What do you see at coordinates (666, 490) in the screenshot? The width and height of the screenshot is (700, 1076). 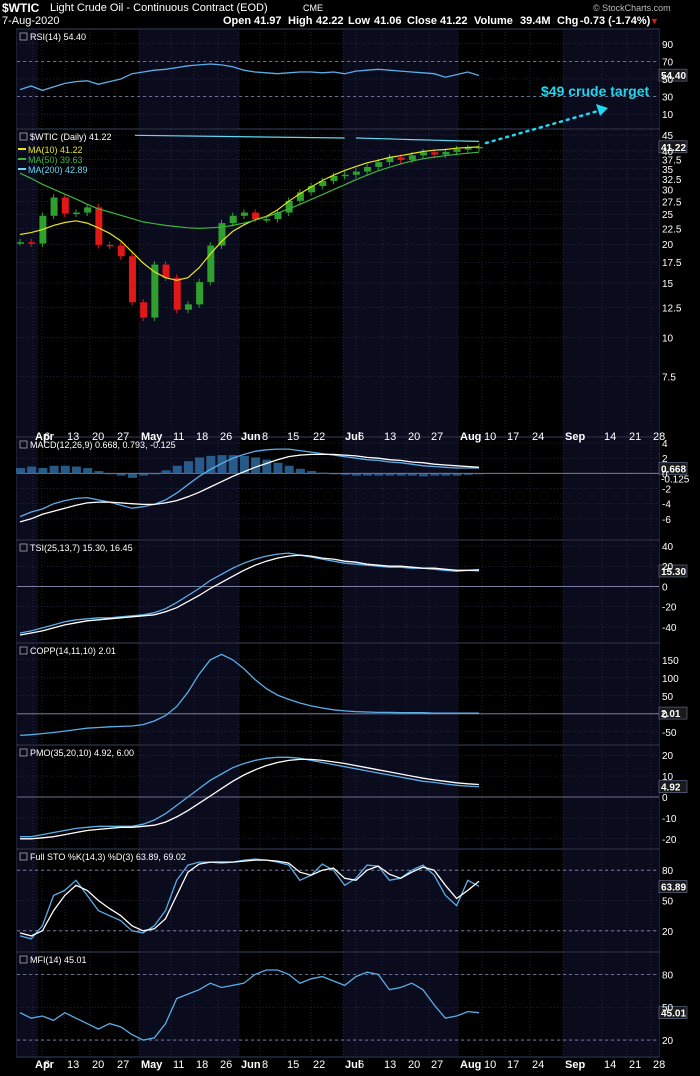 I see `y-tick-label: -2` at bounding box center [666, 490].